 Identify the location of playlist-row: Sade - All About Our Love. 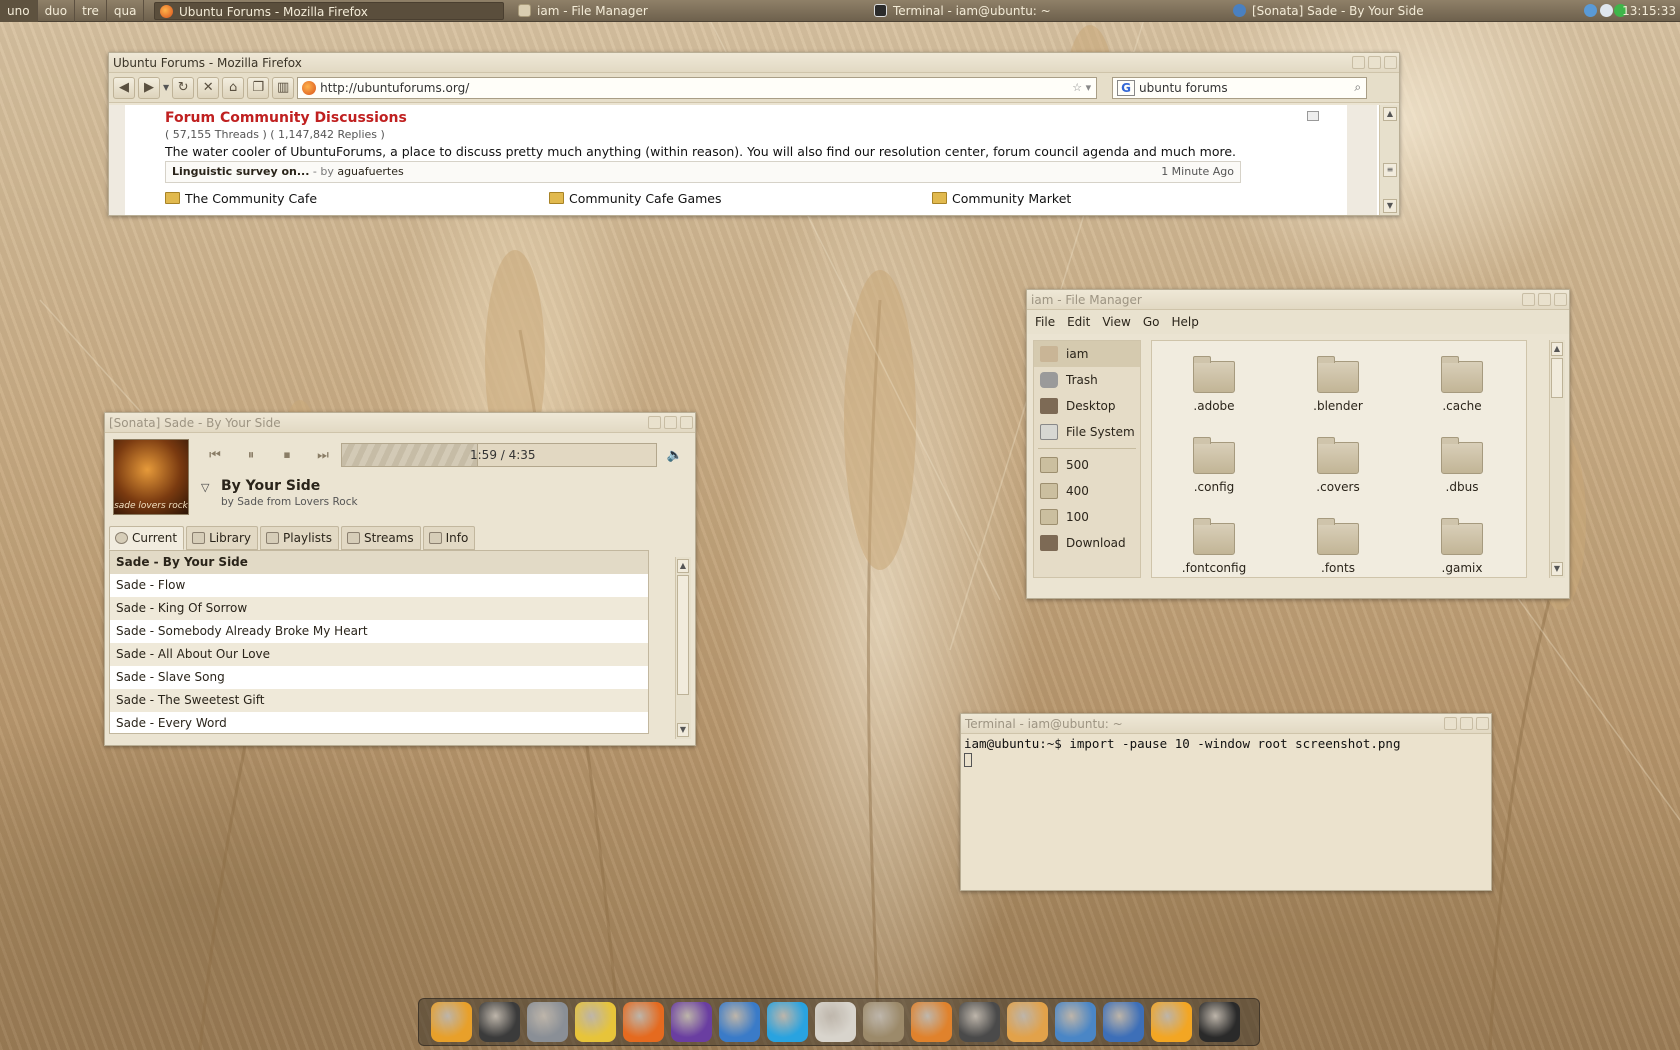
(379, 654).